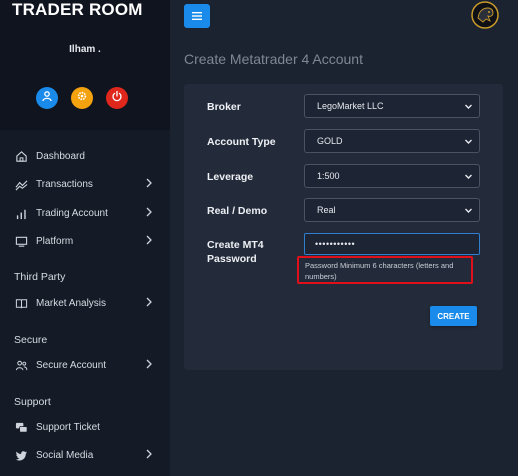 This screenshot has height=476, width=518. I want to click on create-button: CREATE, so click(453, 316).